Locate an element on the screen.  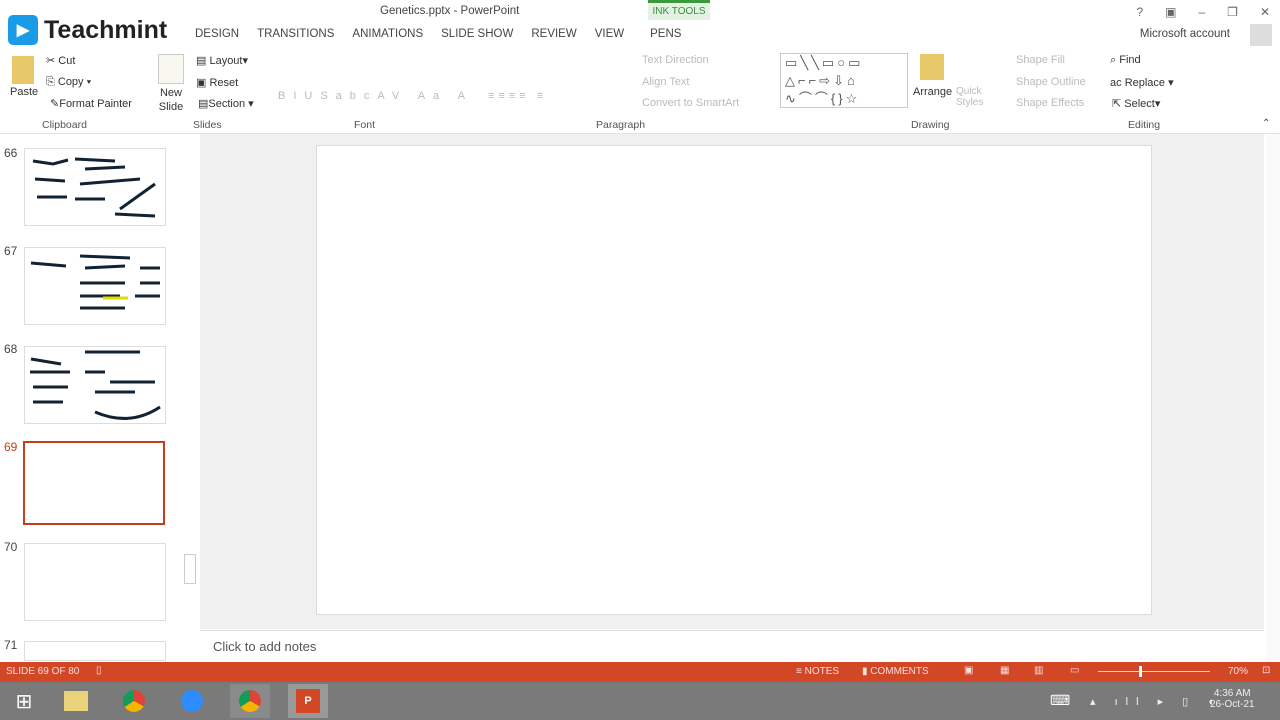
chrome-profile-icon is located at coordinates (250, 701).